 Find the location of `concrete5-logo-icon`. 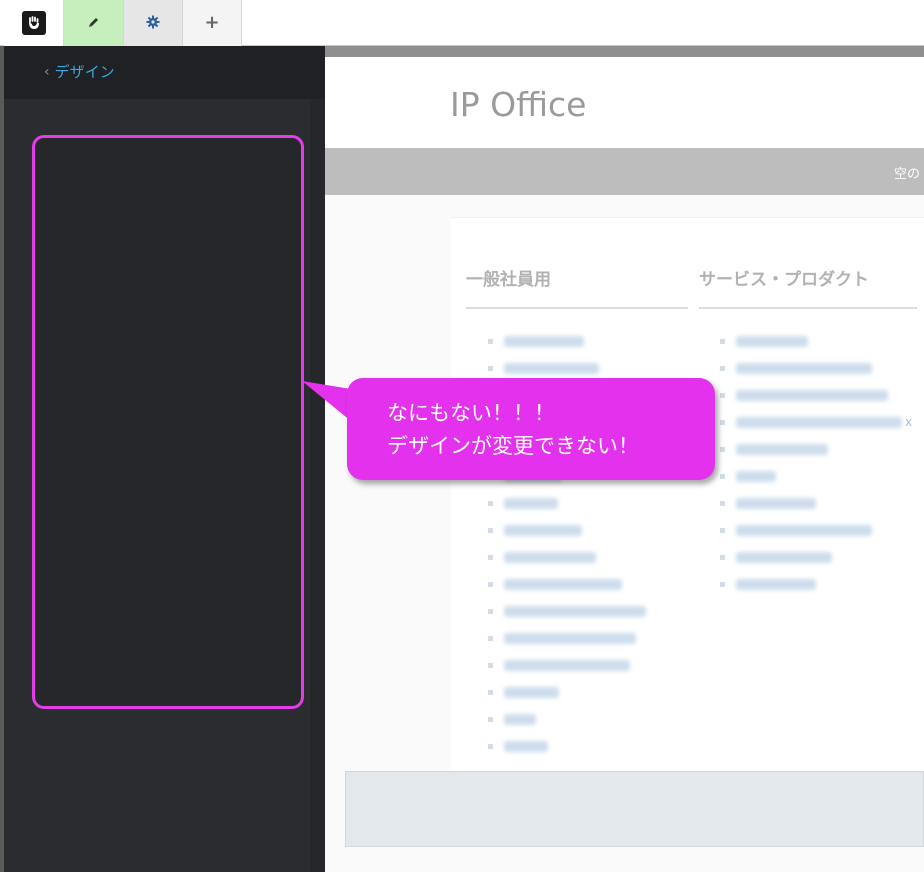

concrete5-logo-icon is located at coordinates (33, 23).